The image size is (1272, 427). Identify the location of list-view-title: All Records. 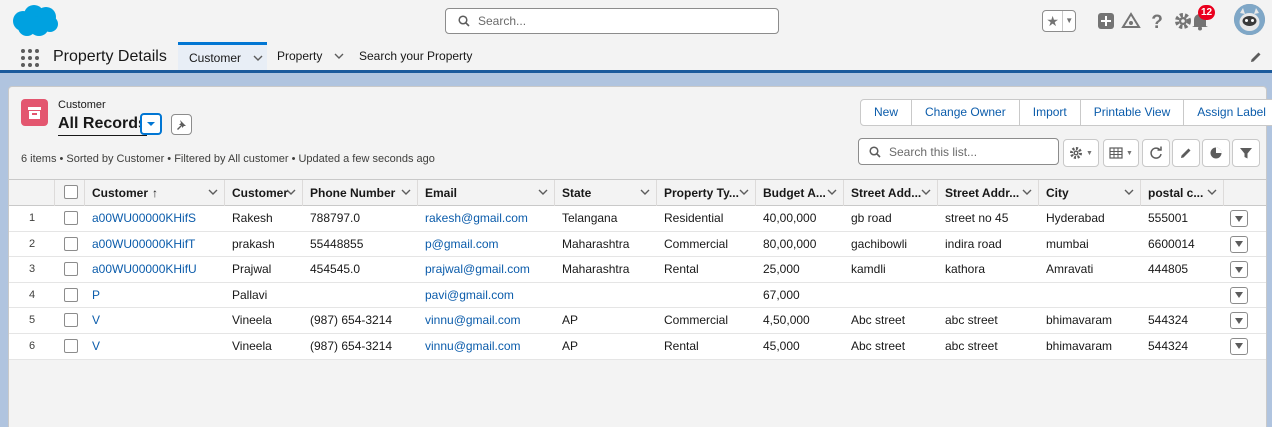
(102, 125).